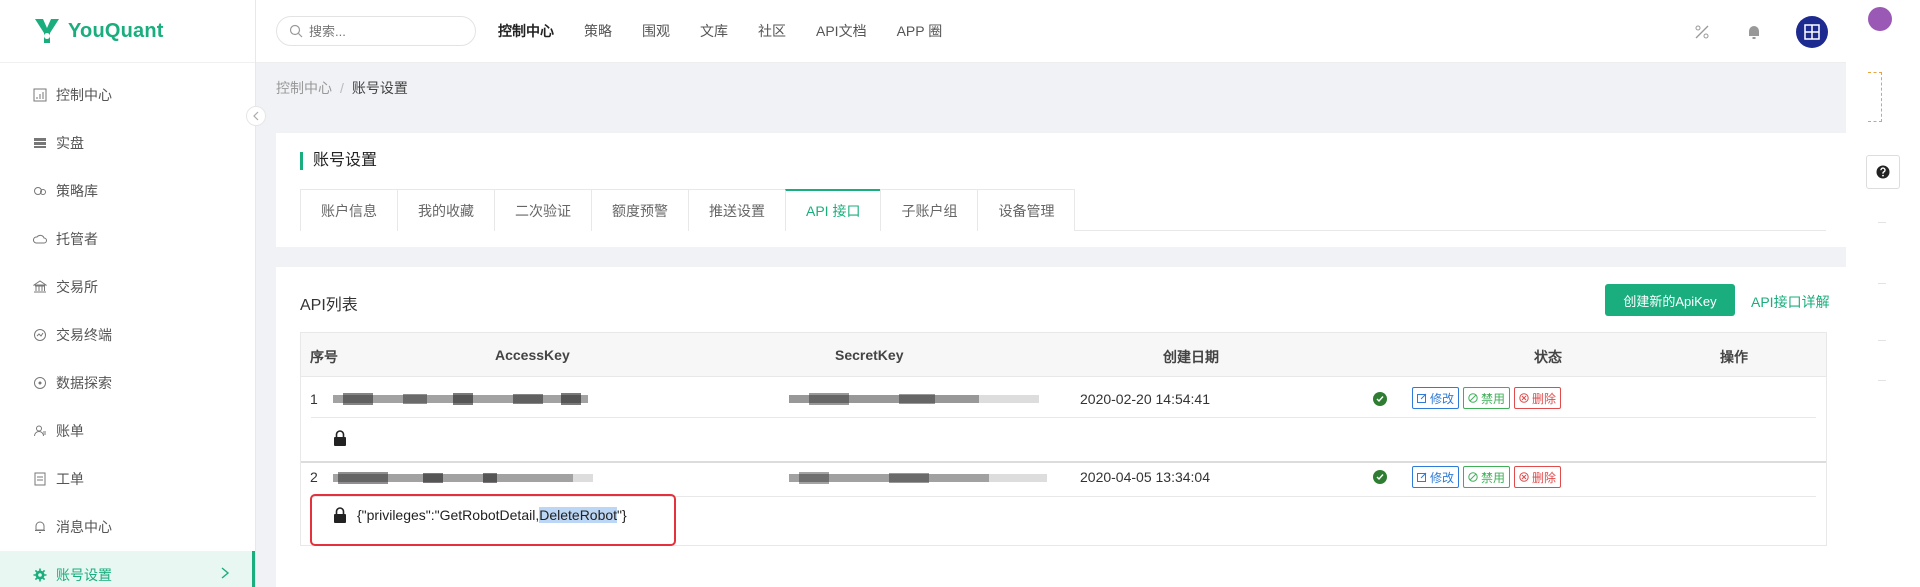  What do you see at coordinates (84, 335) in the screenshot?
I see `sidebar-item-label: 交易终端` at bounding box center [84, 335].